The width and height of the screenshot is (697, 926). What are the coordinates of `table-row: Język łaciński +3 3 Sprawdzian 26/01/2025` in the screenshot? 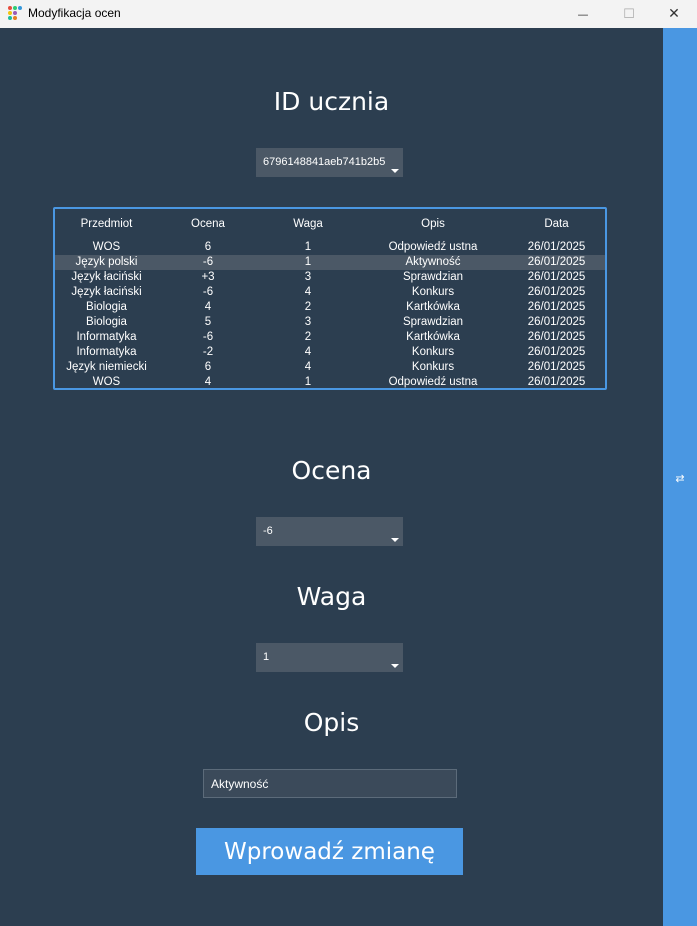 It's located at (330, 277).